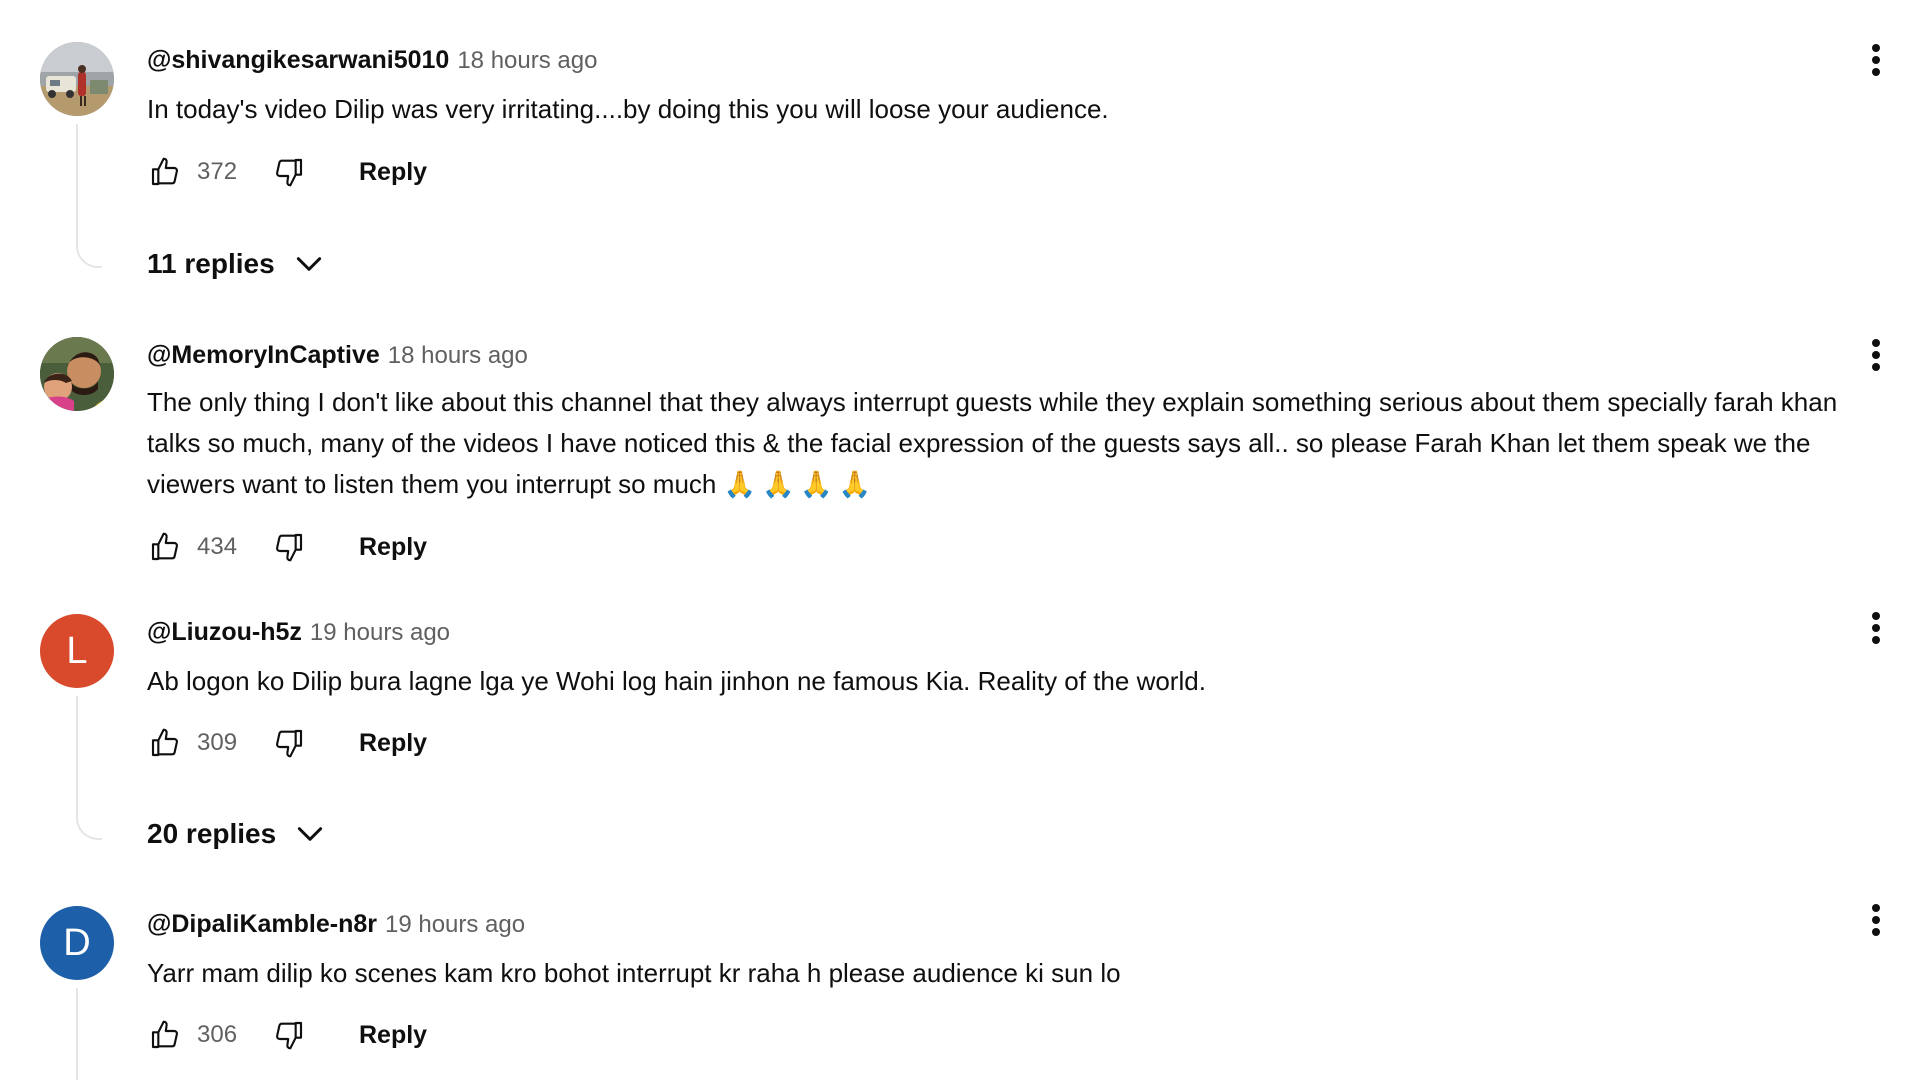  What do you see at coordinates (217, 171) in the screenshot?
I see `like-count: 372` at bounding box center [217, 171].